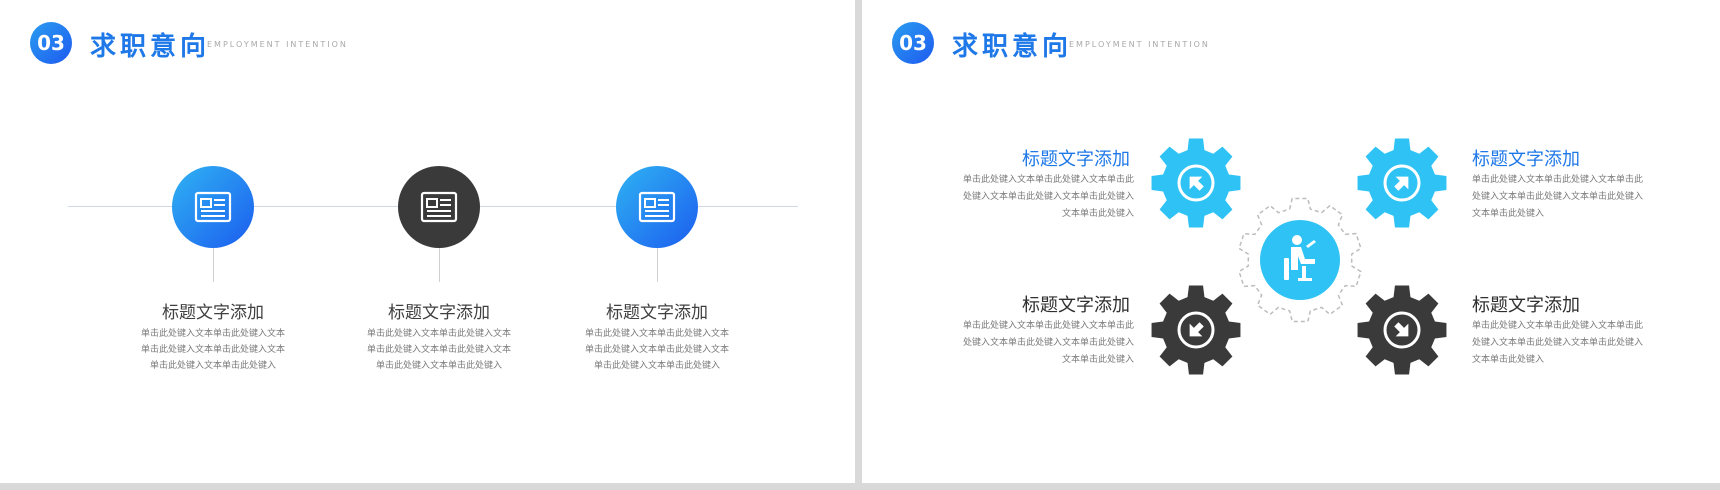 This screenshot has height=490, width=1720. Describe the element at coordinates (1196, 183) in the screenshot. I see `gear-top-left` at that location.